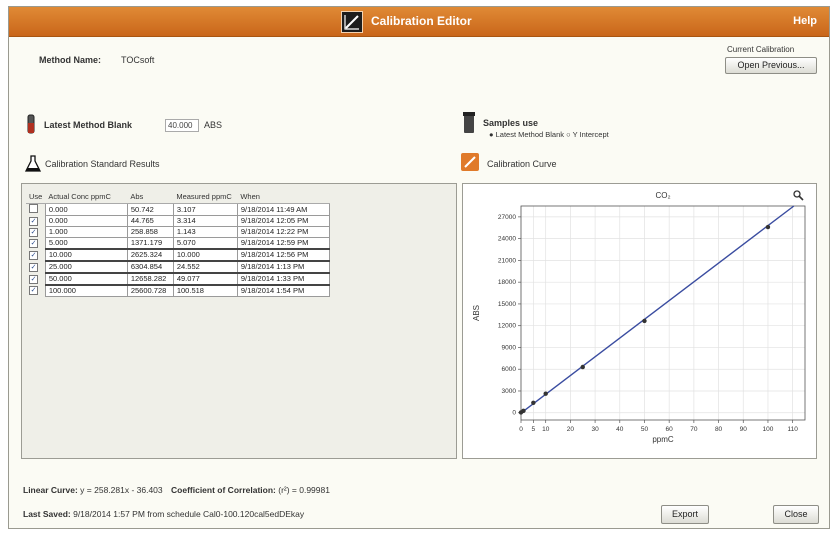  Describe the element at coordinates (205, 209) in the screenshot. I see `measured-cell: 3.107` at that location.